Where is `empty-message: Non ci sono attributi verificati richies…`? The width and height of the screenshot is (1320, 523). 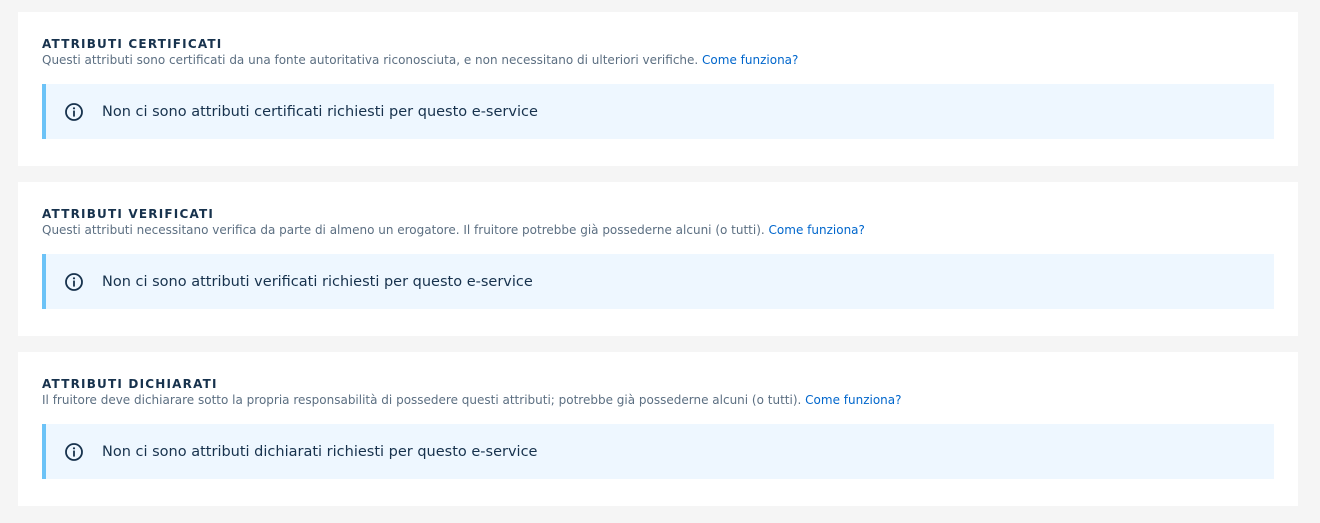
empty-message: Non ci sono attributi verificati richies… is located at coordinates (317, 281).